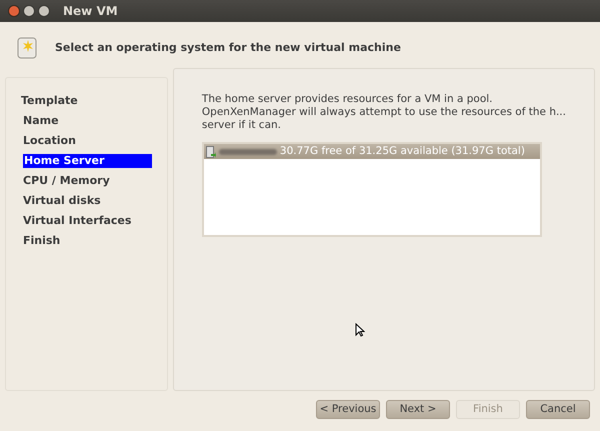  Describe the element at coordinates (228, 48) in the screenshot. I see `header-text: Select an operating system for the new virtual machine` at that location.